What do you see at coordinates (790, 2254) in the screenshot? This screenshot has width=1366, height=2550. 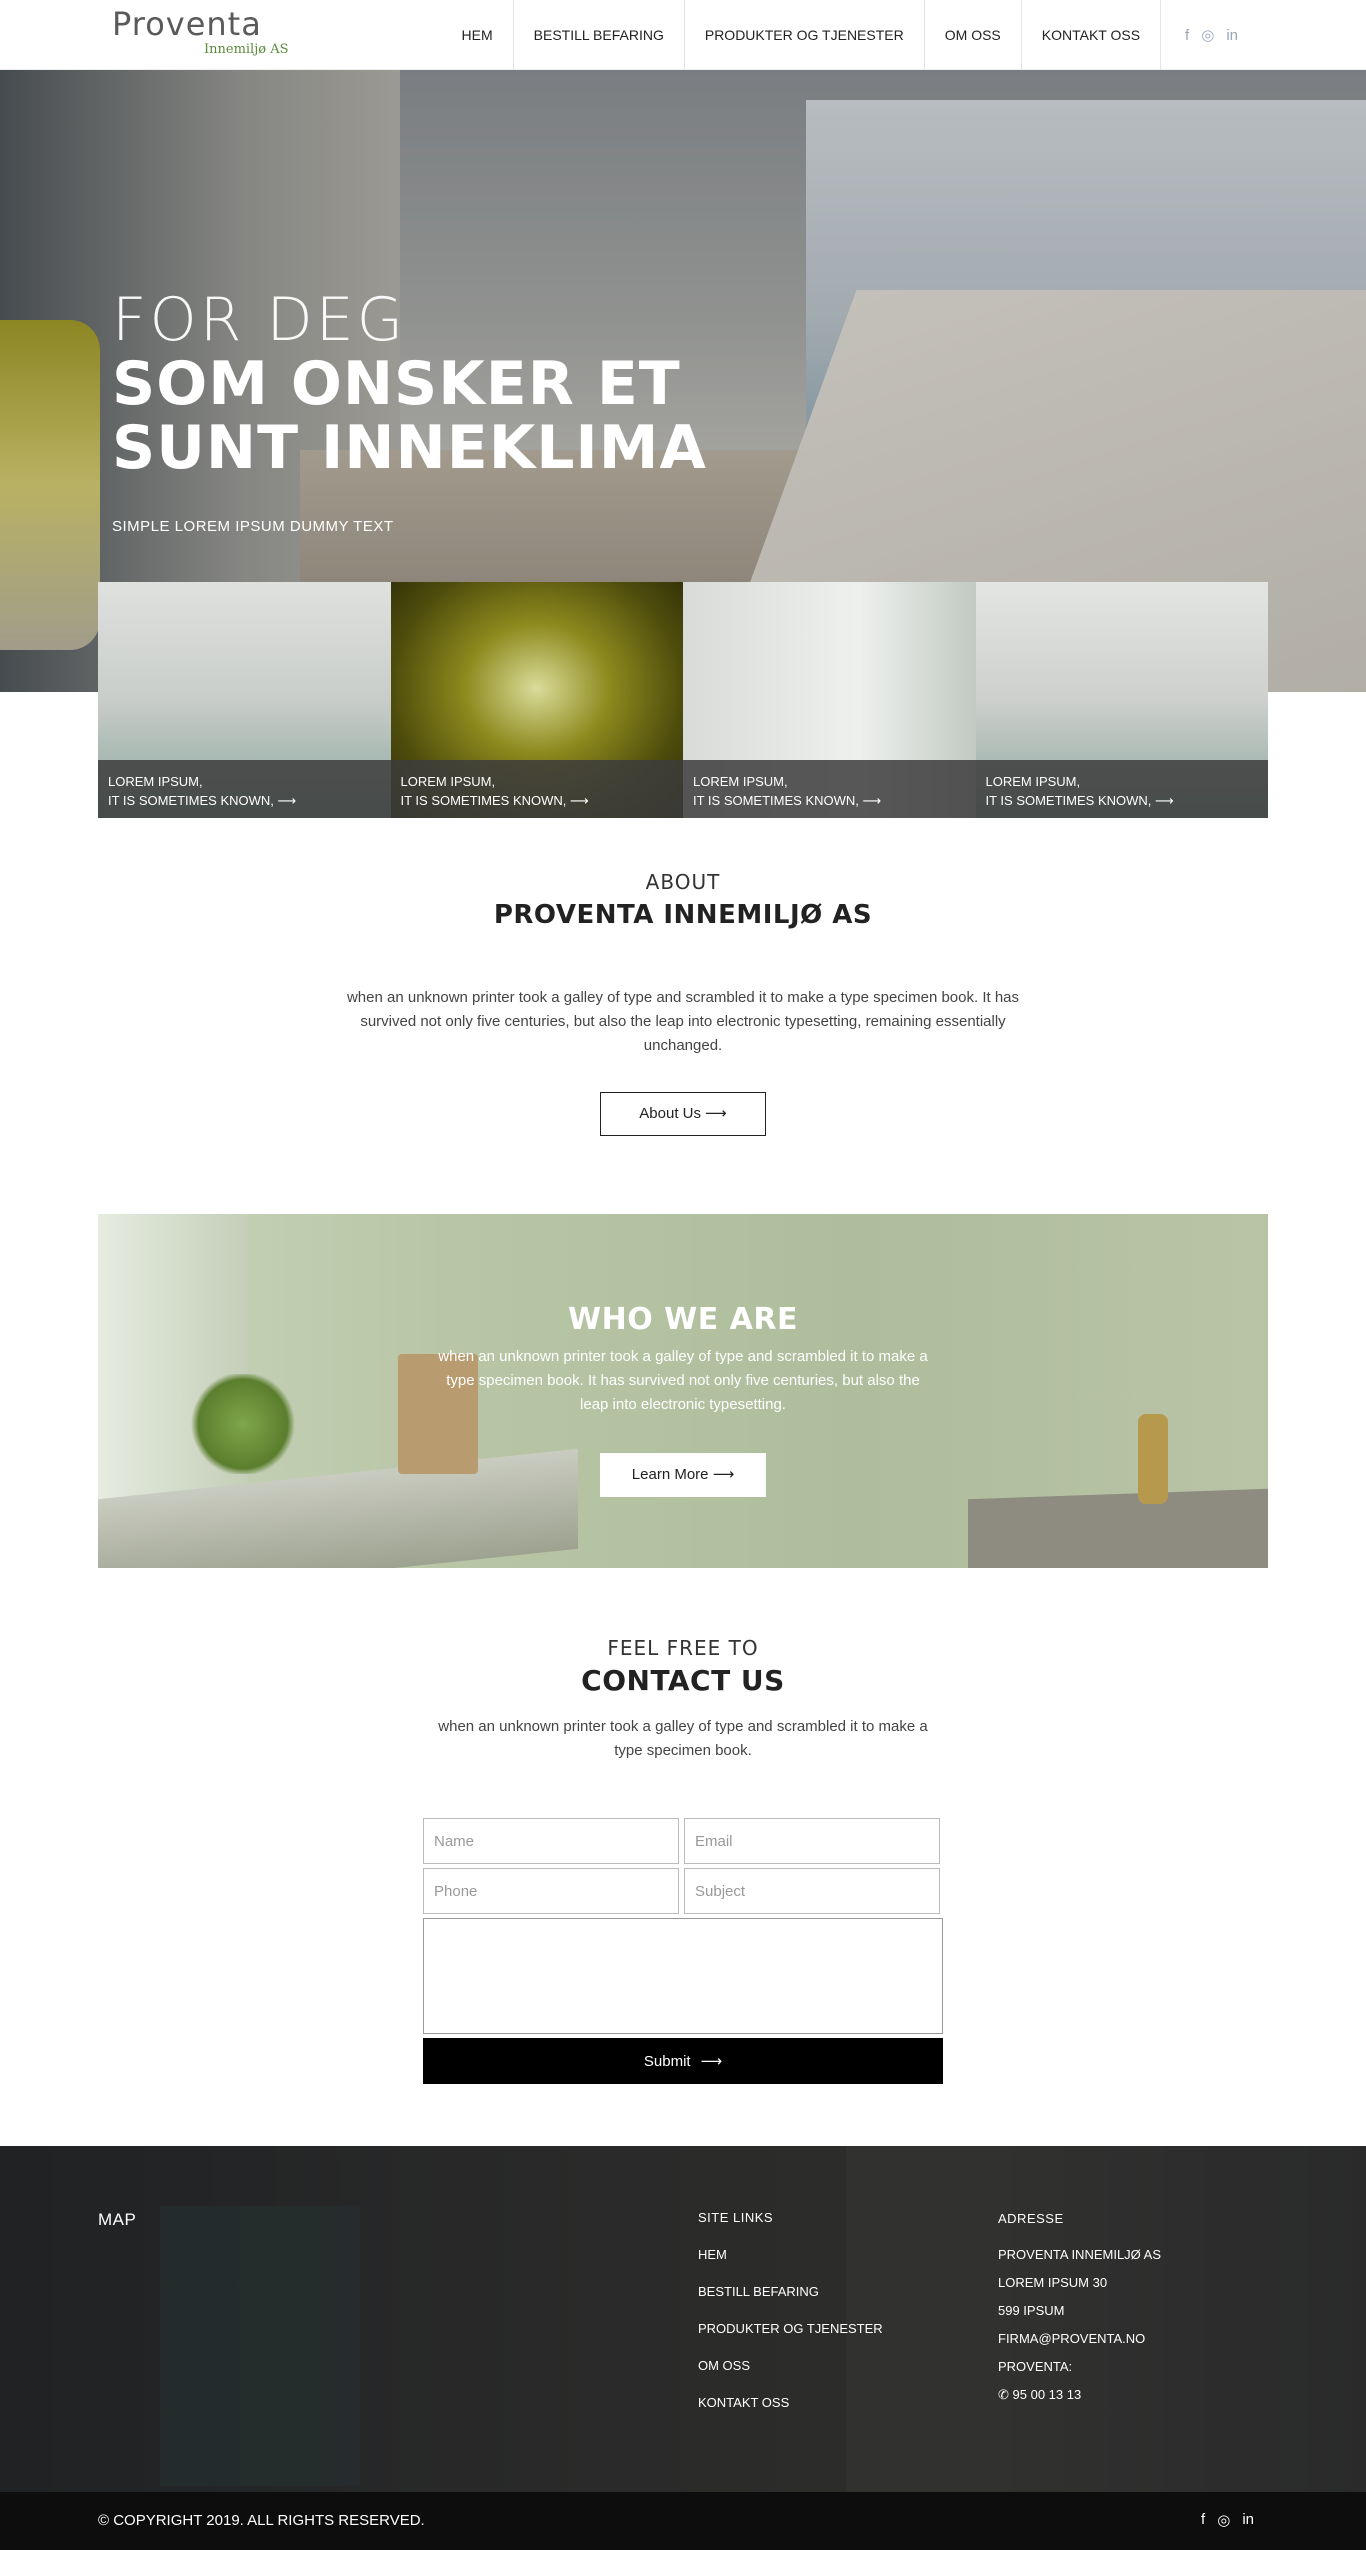 I see `footer-link-hem: HEM` at bounding box center [790, 2254].